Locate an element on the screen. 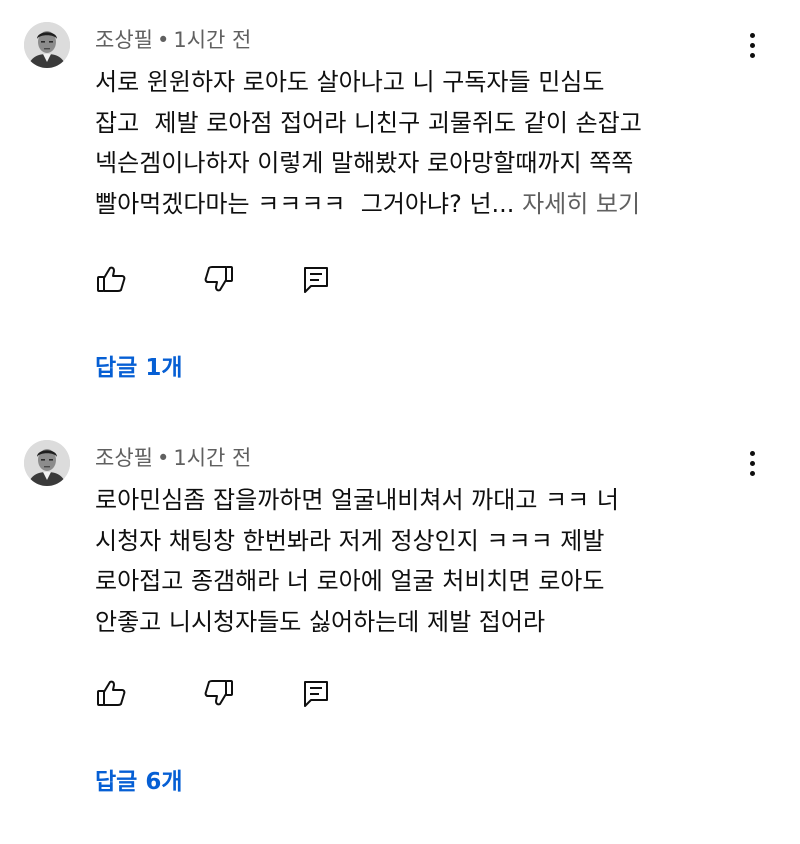 The height and width of the screenshot is (844, 800). read-more-link: 자세히 보기 is located at coordinates (581, 204).